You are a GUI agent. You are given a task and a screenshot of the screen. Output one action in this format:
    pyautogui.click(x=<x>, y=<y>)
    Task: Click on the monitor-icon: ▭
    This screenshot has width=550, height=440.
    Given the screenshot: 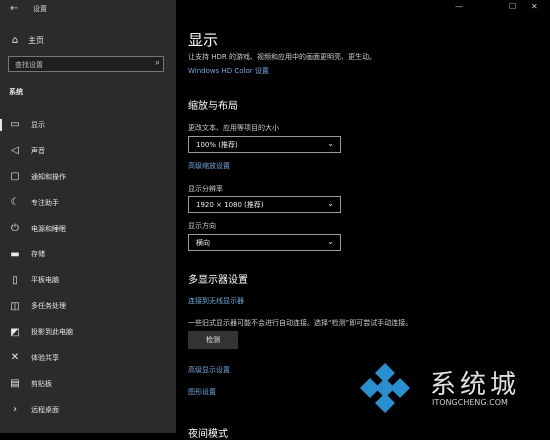 What is the action you would take?
    pyautogui.click(x=15, y=125)
    